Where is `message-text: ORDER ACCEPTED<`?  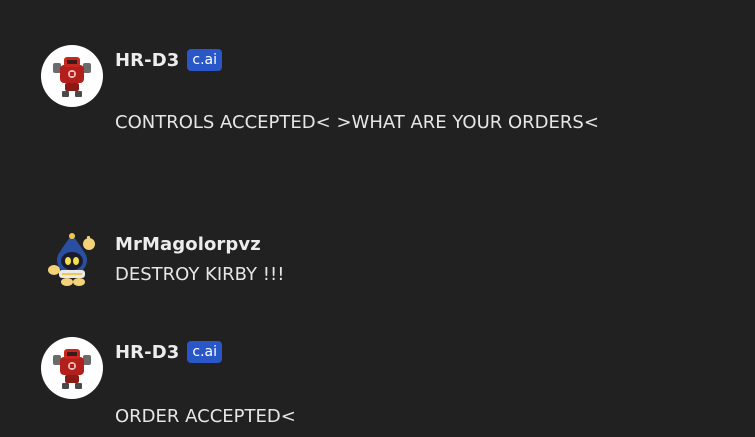 message-text: ORDER ACCEPTED< is located at coordinates (205, 416).